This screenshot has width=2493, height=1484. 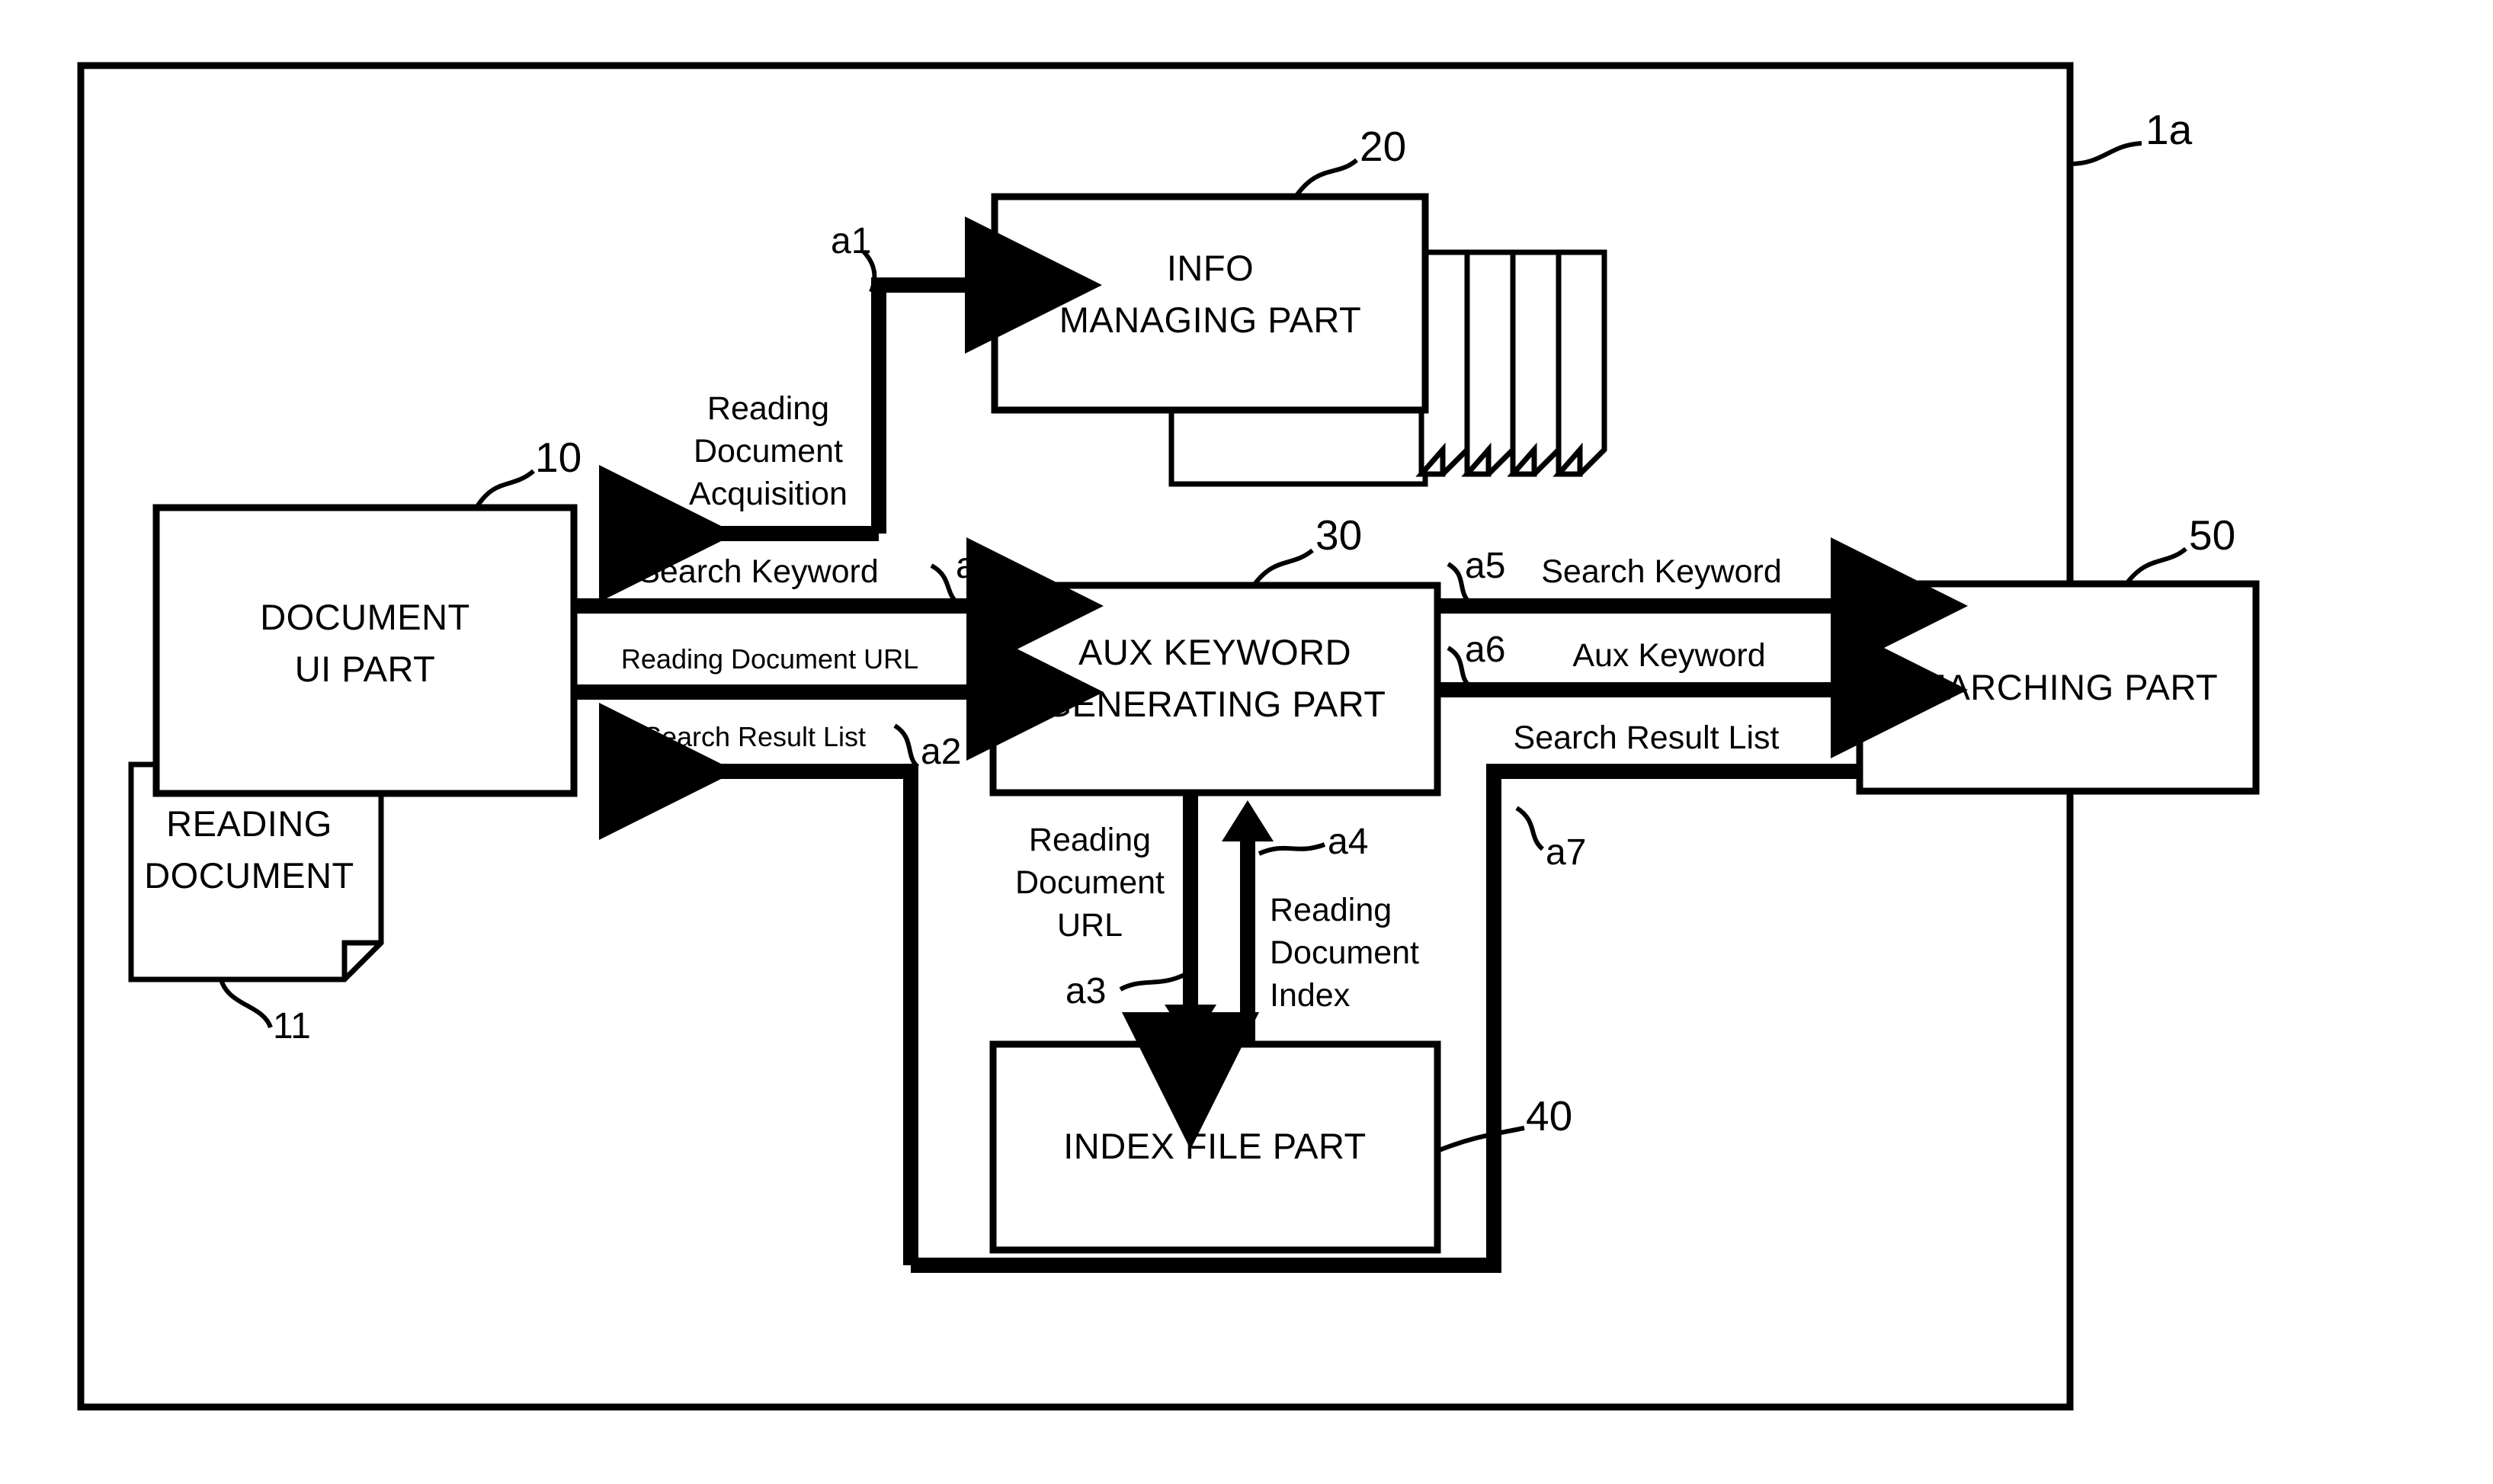 I want to click on flow-ref-label-a5-left: a5, so click(x=976, y=566).